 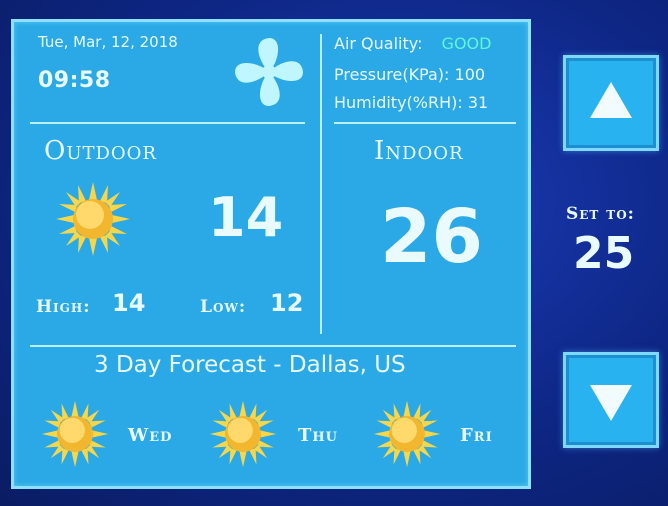 What do you see at coordinates (611, 100) in the screenshot?
I see `arrow-up-icon` at bounding box center [611, 100].